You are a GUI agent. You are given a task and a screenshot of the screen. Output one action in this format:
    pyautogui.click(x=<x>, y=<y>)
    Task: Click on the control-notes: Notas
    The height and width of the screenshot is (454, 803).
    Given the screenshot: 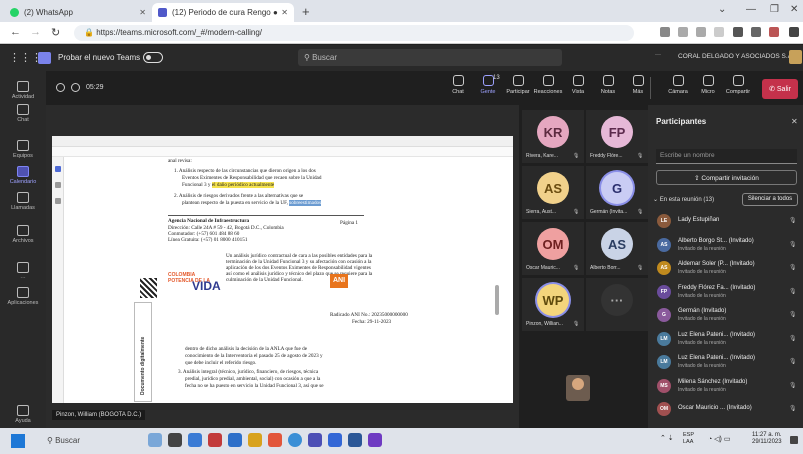 What is the action you would take?
    pyautogui.click(x=608, y=85)
    